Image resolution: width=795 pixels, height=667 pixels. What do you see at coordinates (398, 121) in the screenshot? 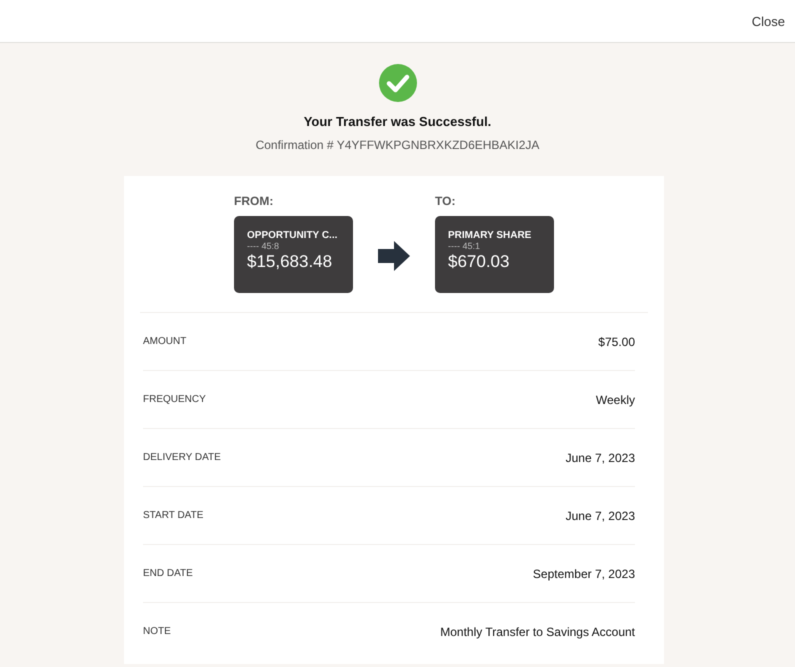
I see `success-title: Your Transfer was Successful.` at bounding box center [398, 121].